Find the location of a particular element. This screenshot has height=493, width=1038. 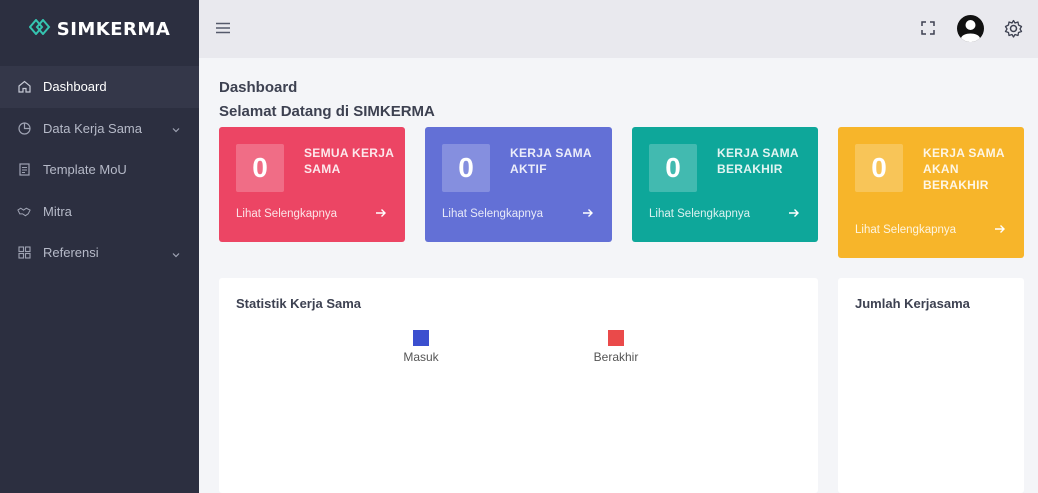

handshake-icon is located at coordinates (24, 211).